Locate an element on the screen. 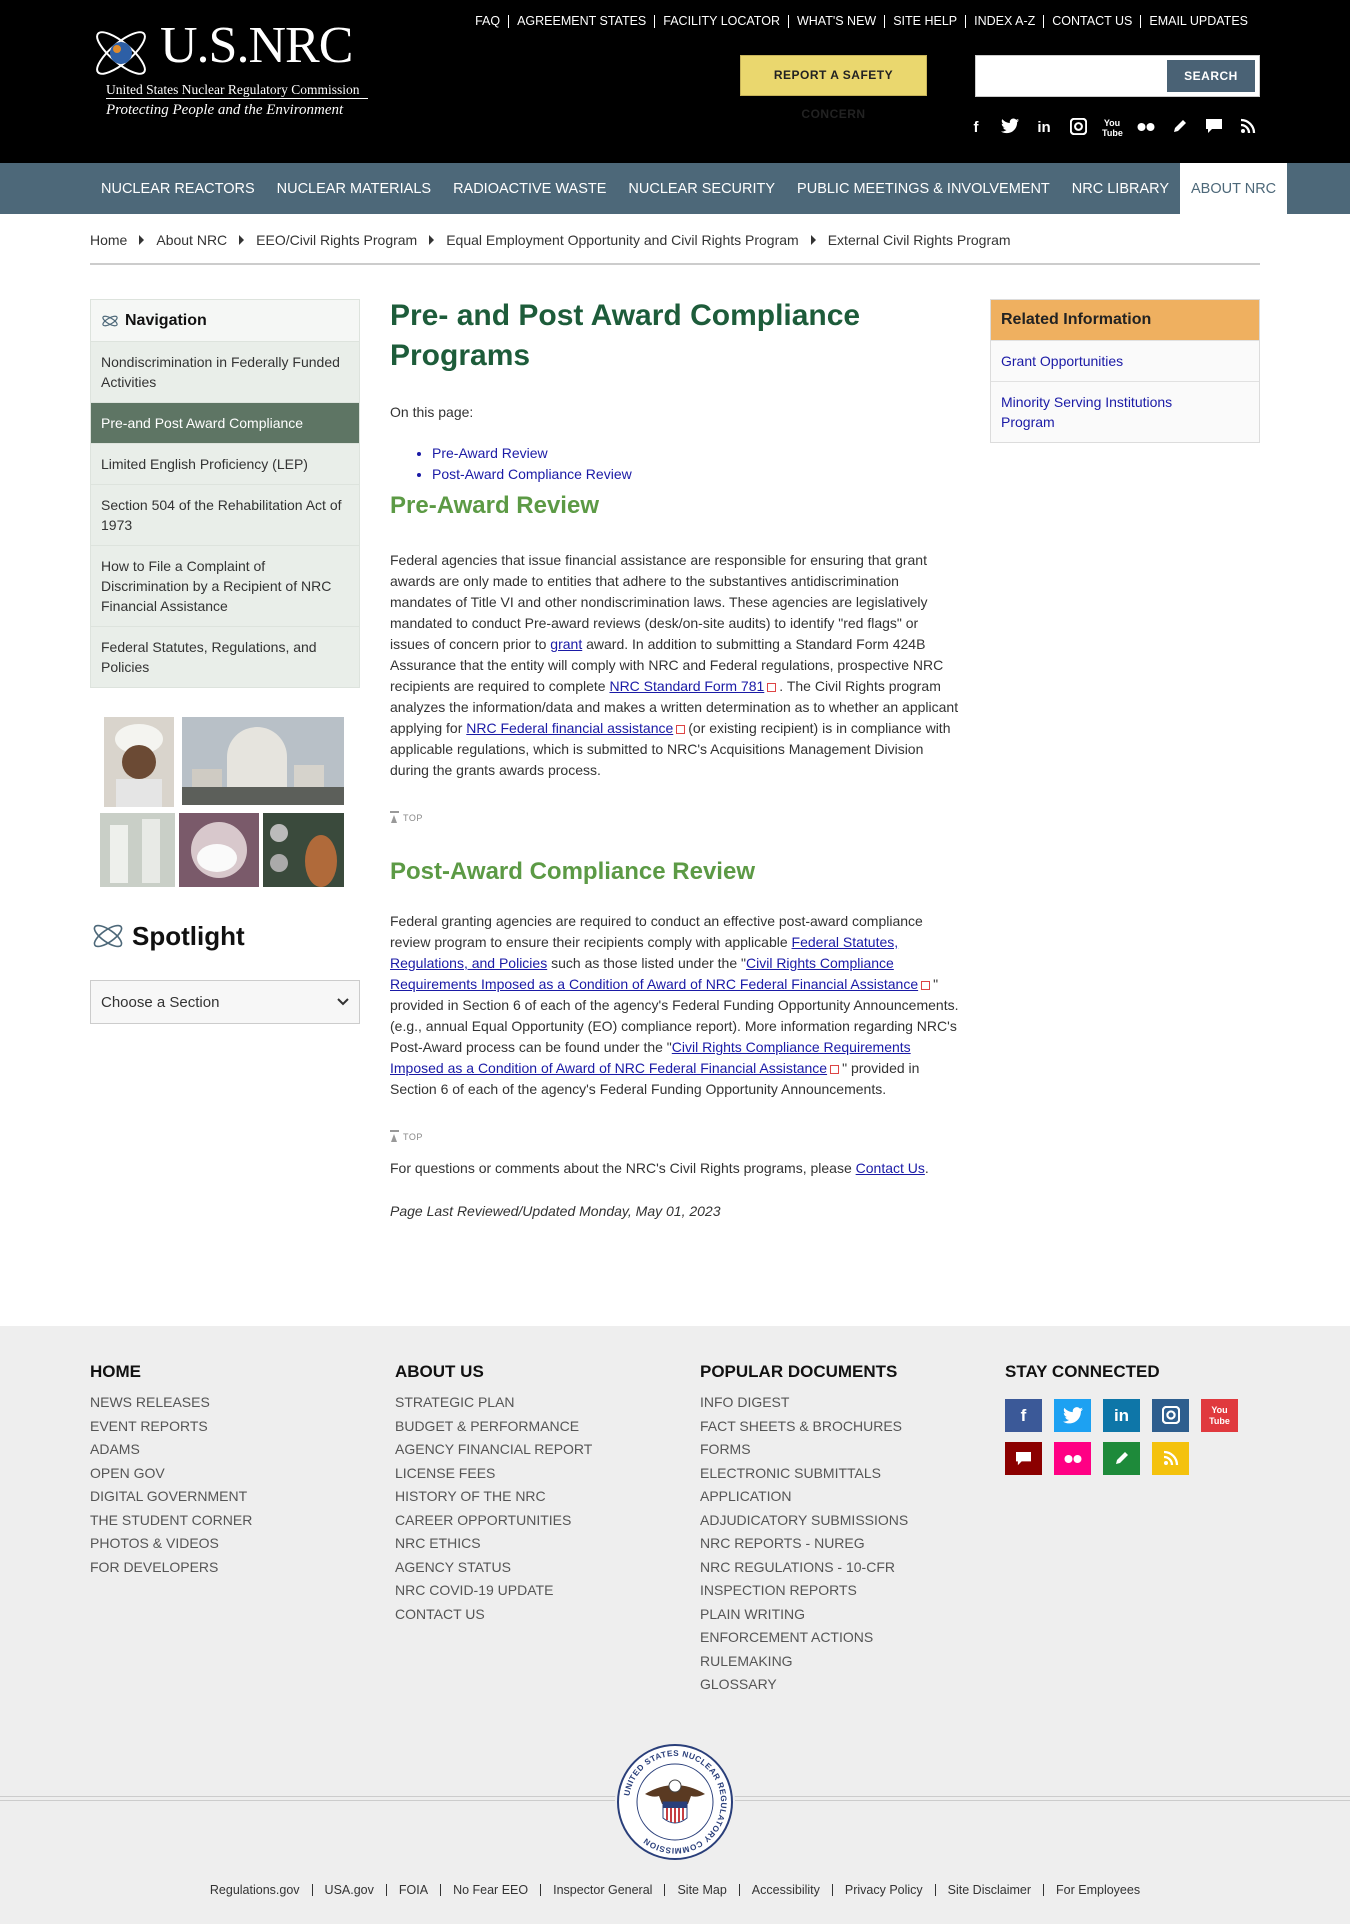 Image resolution: width=1350 pixels, height=1924 pixels. nav-nuclear-security: NUCLEAR SECURITY is located at coordinates (701, 188).